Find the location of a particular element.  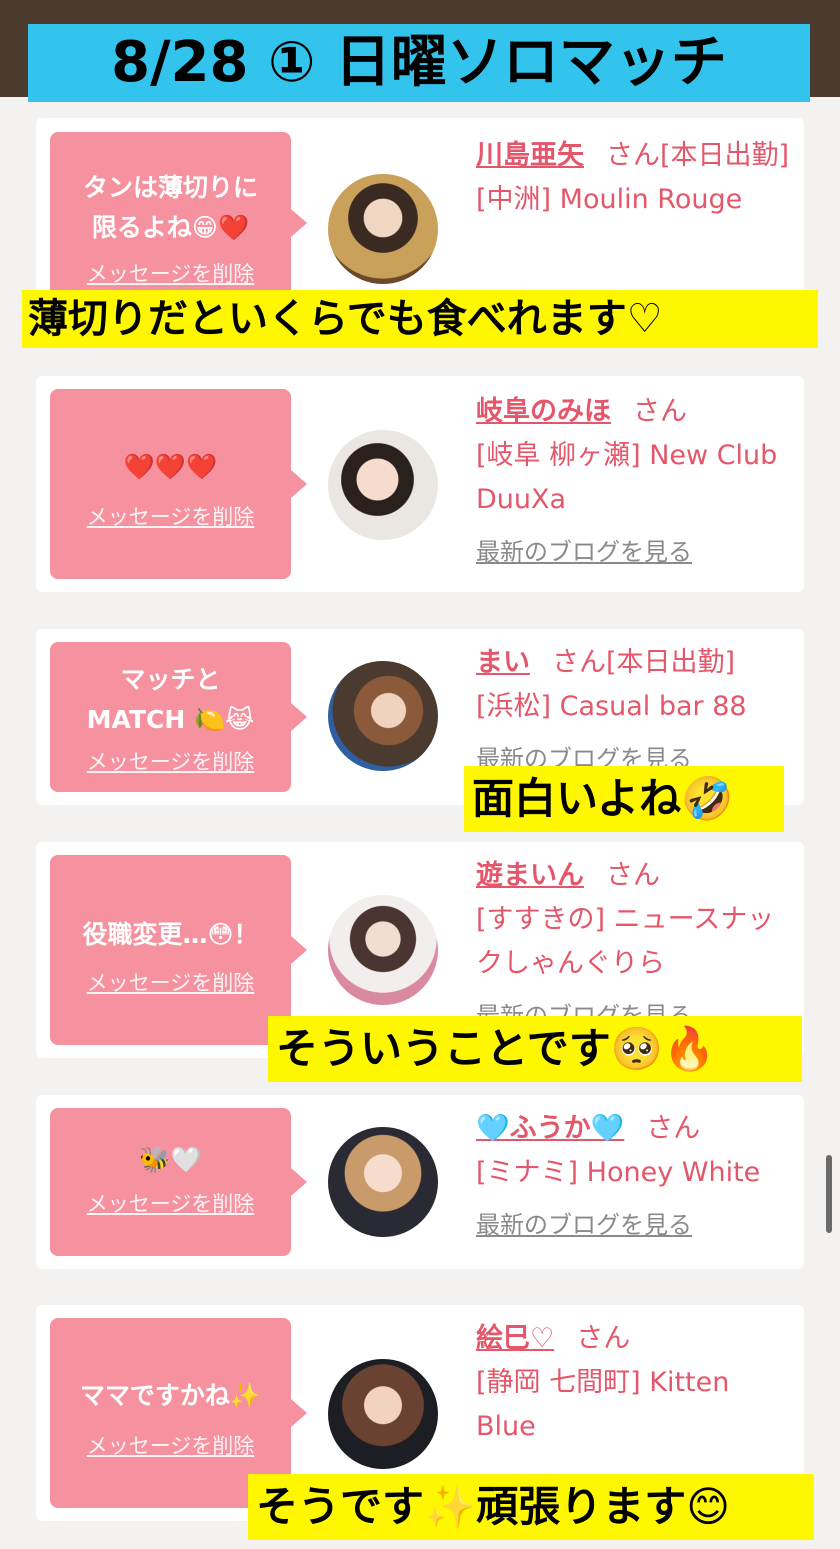

caption-overlay: そうです✨頑張ります😊 is located at coordinates (531, 1507).